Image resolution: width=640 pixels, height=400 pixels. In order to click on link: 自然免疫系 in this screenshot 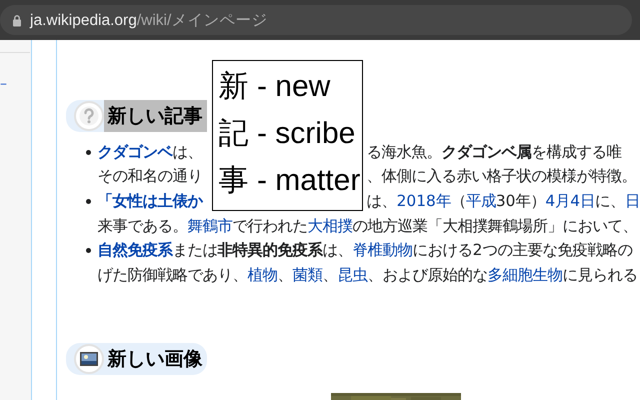, I will do `click(135, 250)`.